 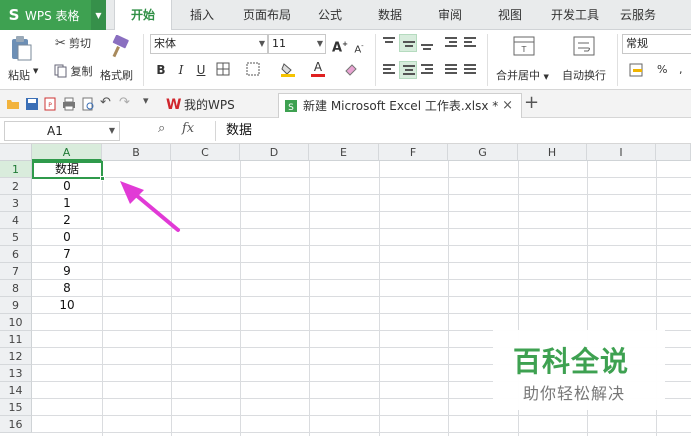 What do you see at coordinates (318, 69) in the screenshot?
I see `font-color-button: A` at bounding box center [318, 69].